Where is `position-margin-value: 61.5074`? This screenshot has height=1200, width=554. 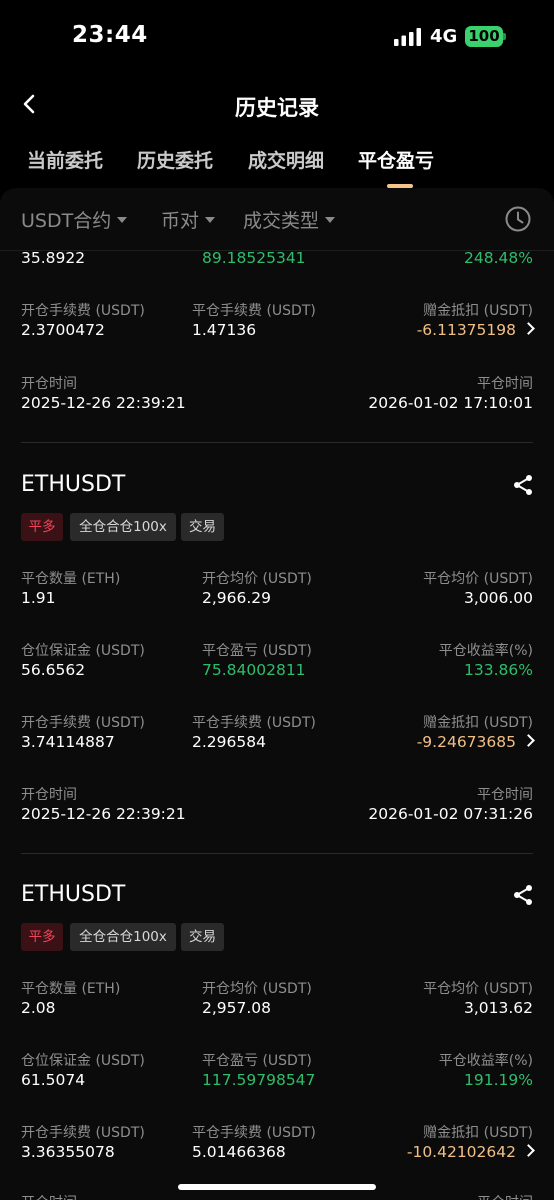
position-margin-value: 61.5074 is located at coordinates (53, 1080).